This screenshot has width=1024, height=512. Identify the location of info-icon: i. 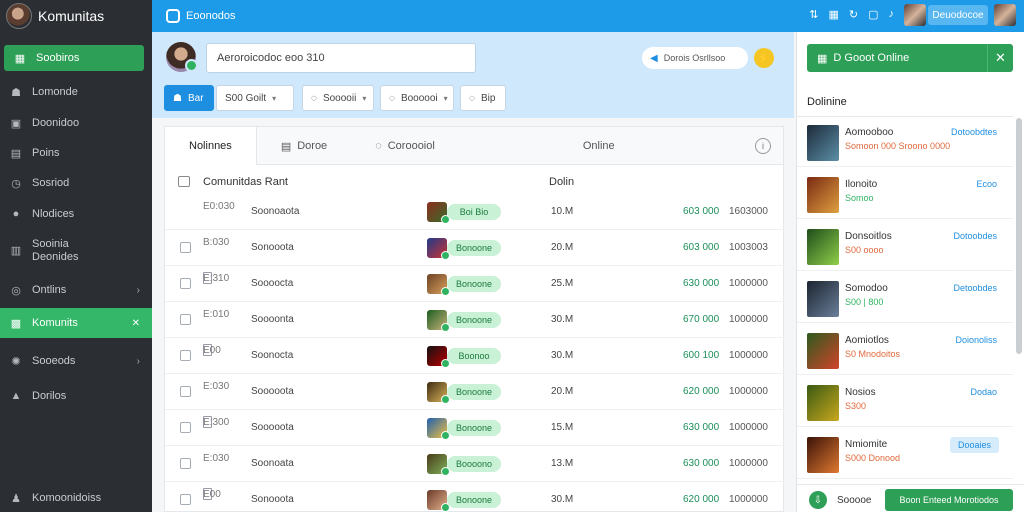
(763, 146).